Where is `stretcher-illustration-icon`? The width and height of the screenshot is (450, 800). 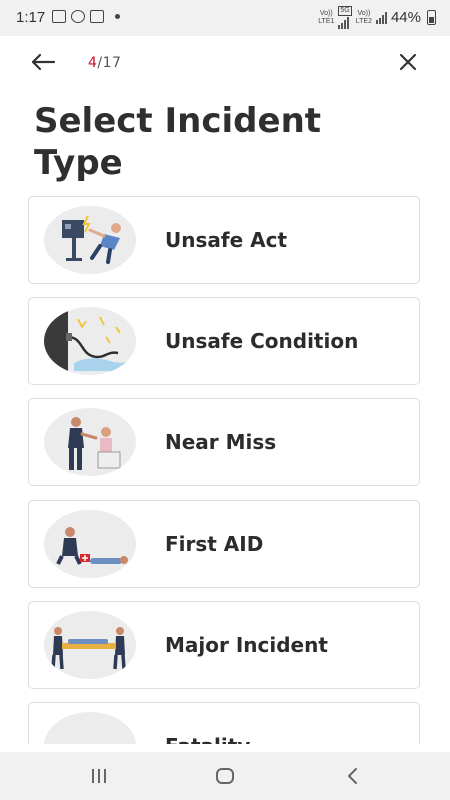 stretcher-illustration-icon is located at coordinates (90, 645).